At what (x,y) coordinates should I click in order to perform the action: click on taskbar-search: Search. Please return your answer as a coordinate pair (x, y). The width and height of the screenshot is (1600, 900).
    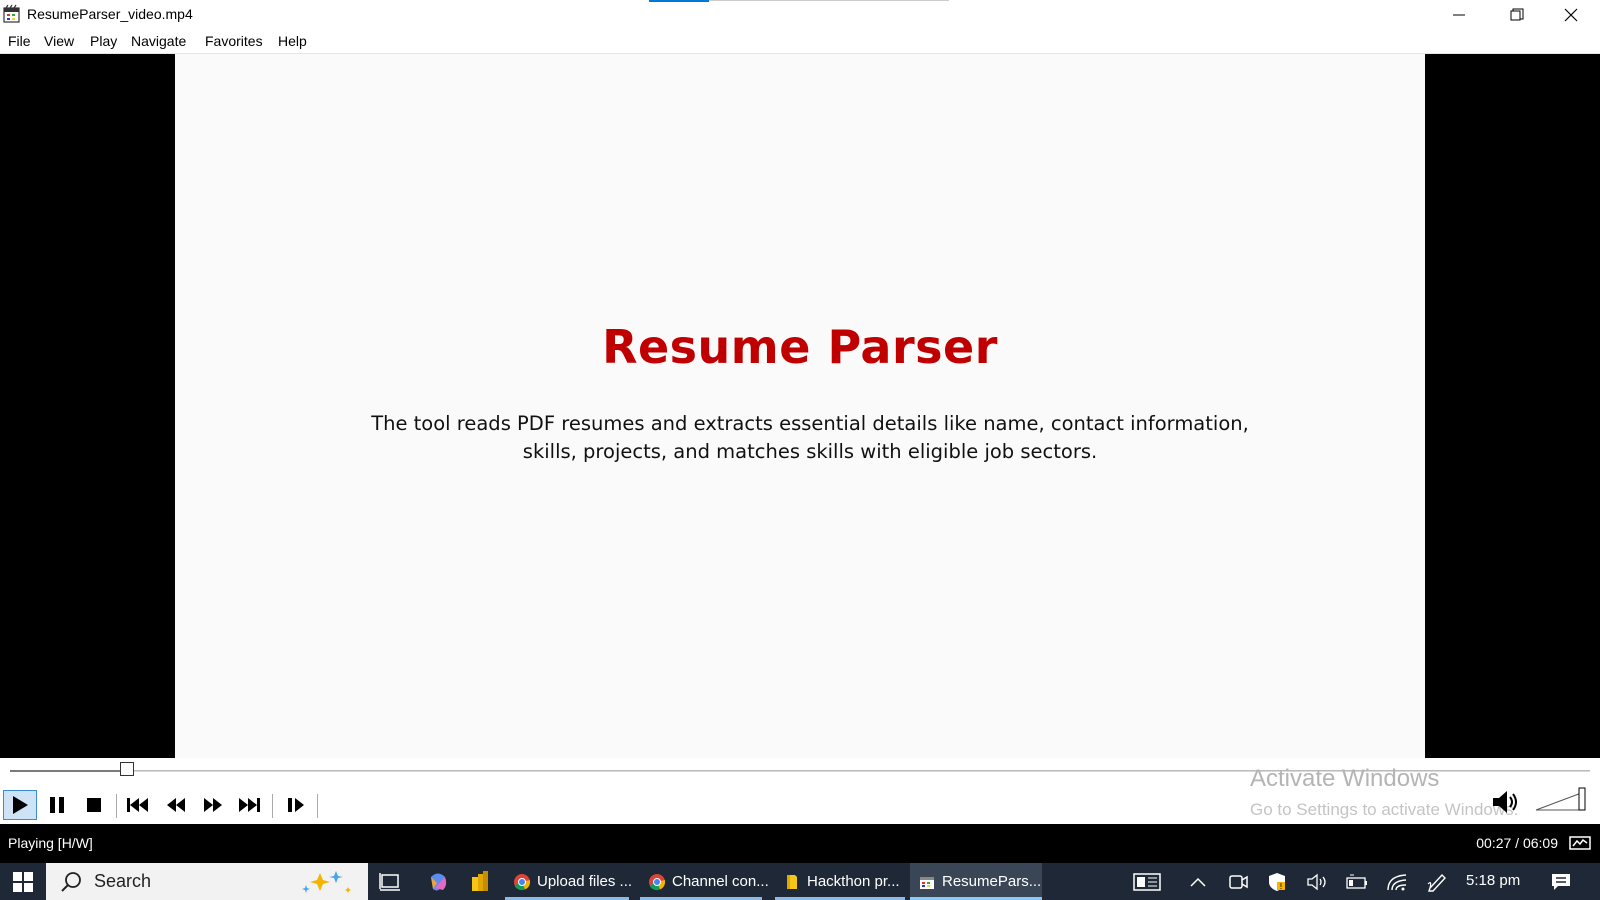
    Looking at the image, I should click on (207, 881).